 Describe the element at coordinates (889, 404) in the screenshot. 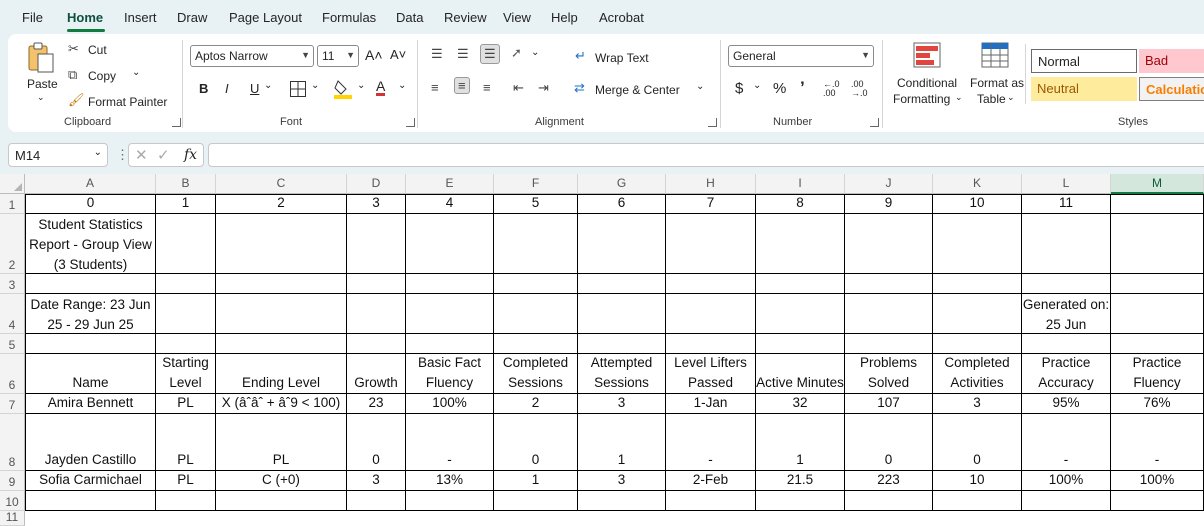

I see `cell-j7: 107` at that location.